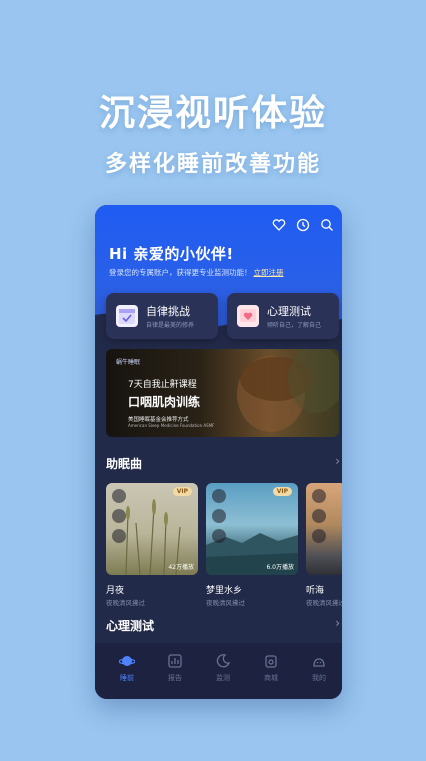  I want to click on promo-title: 沉浸视听体验, so click(212, 113).